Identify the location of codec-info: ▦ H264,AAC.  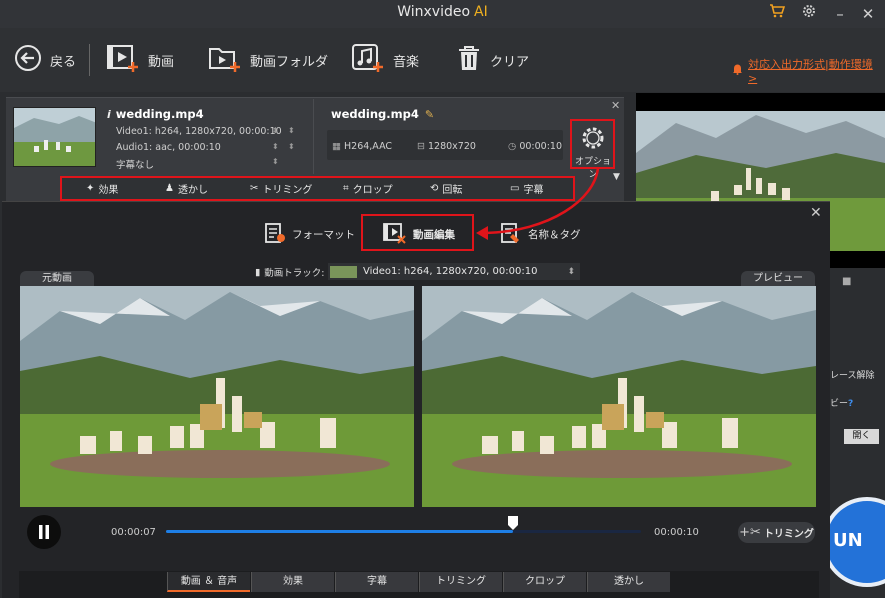
(362, 146).